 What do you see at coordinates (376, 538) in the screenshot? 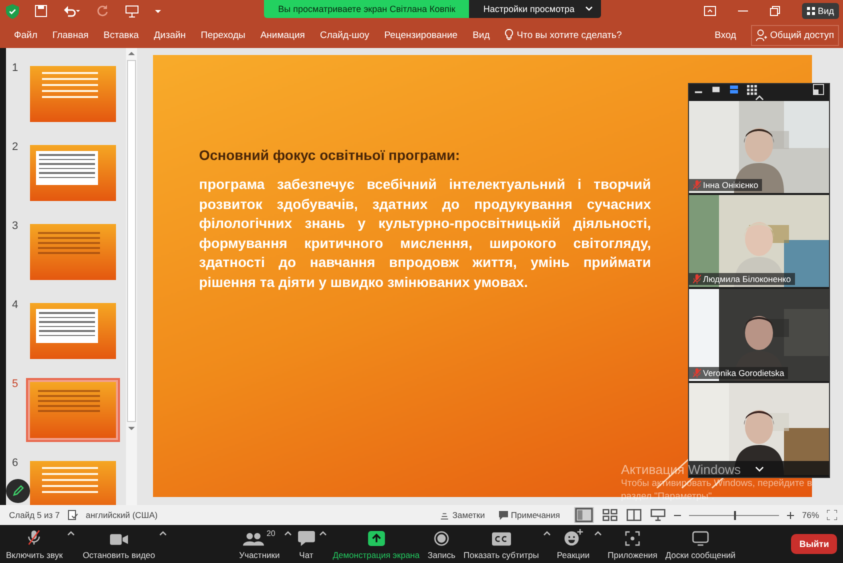
I see `share-screen-icon` at bounding box center [376, 538].